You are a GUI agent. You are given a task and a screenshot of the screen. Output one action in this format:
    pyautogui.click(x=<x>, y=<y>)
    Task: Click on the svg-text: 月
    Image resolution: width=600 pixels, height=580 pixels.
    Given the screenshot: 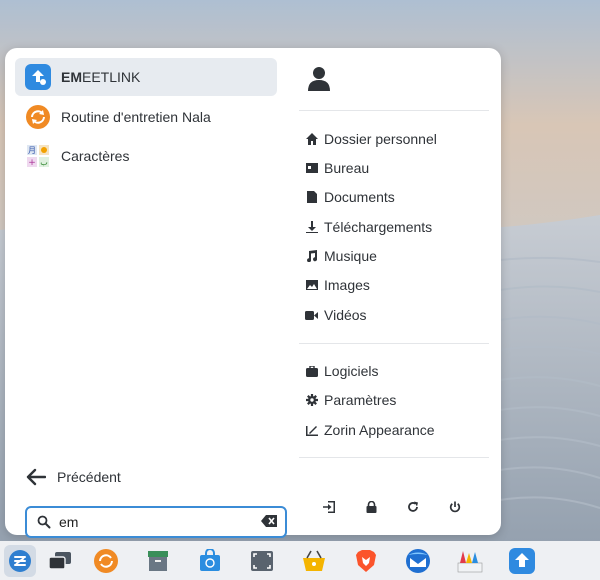 What is the action you would take?
    pyautogui.click(x=32, y=150)
    